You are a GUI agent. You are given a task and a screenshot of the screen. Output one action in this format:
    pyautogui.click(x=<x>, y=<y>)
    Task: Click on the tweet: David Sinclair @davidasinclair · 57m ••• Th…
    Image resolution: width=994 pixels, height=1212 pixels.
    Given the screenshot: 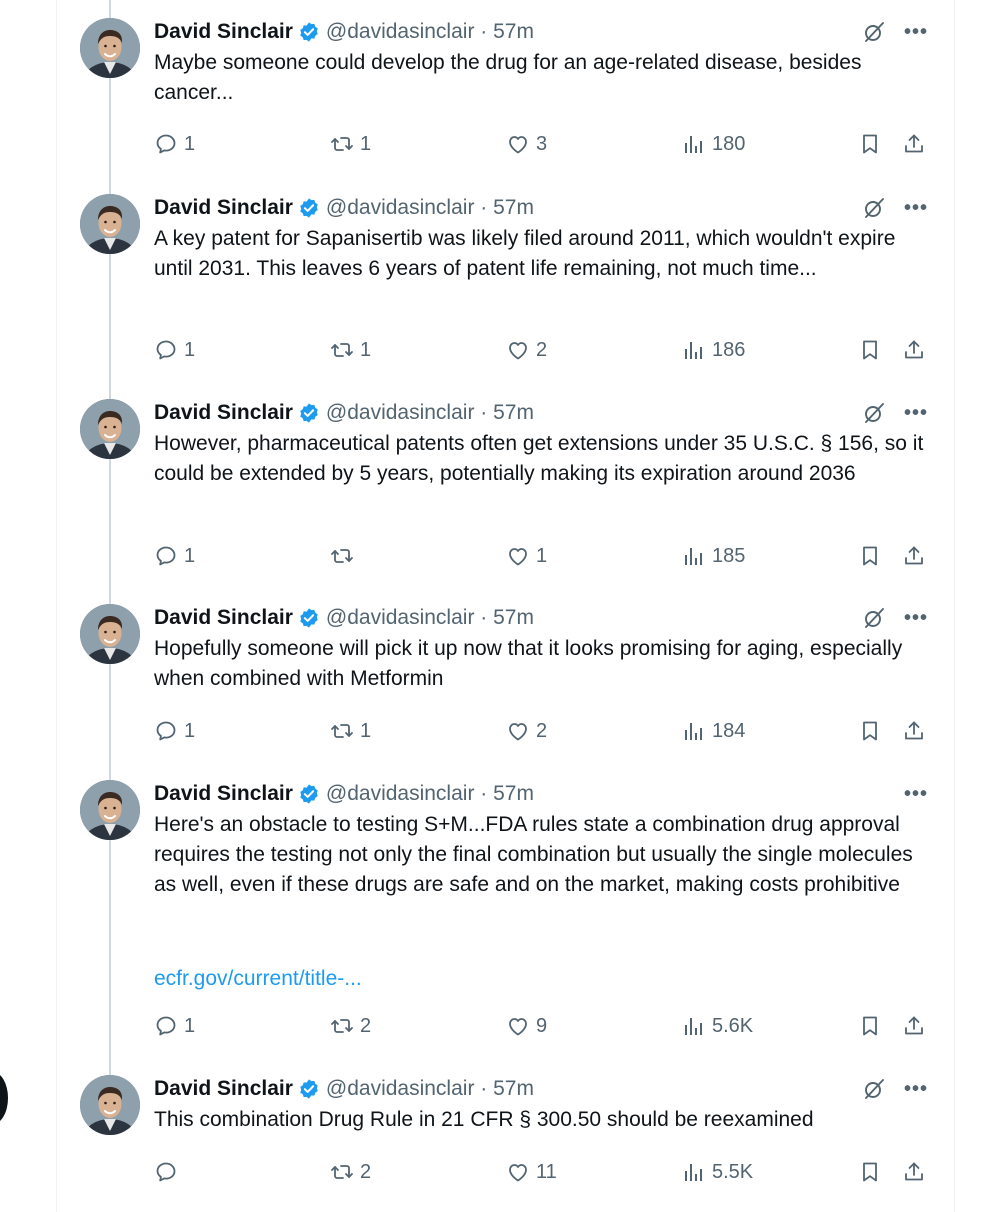 What is the action you would take?
    pyautogui.click(x=517, y=1140)
    